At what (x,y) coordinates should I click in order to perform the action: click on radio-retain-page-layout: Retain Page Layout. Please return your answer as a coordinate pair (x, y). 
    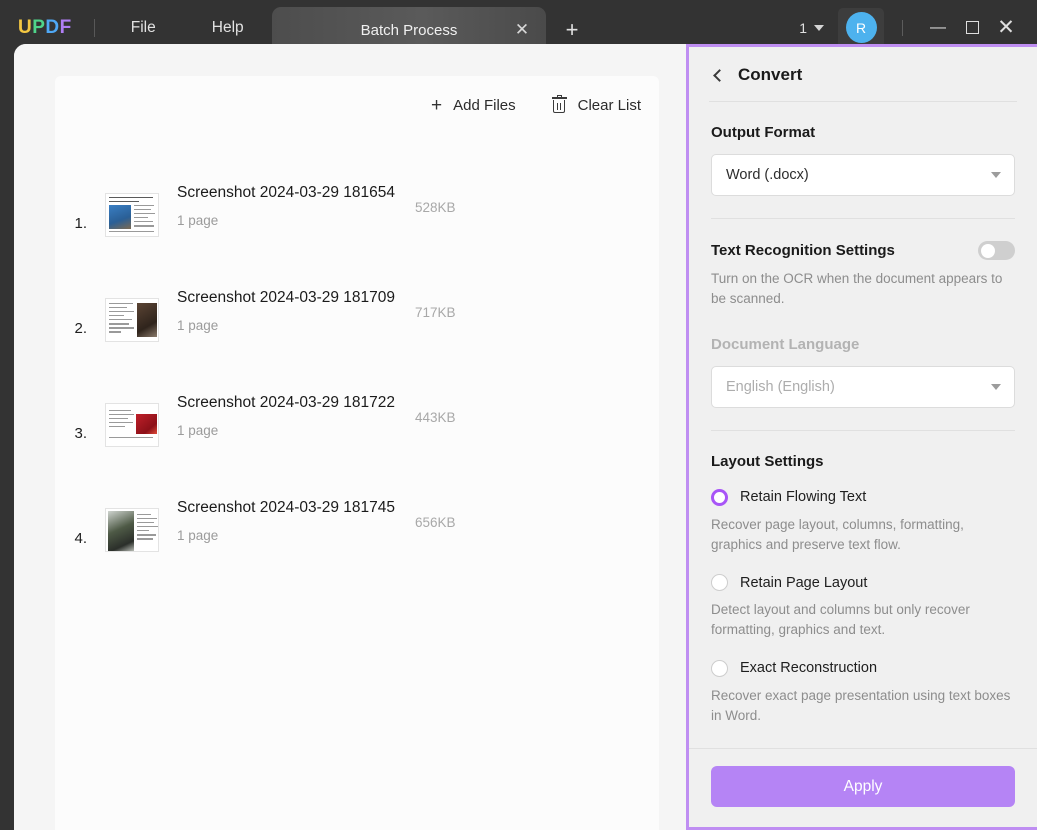
    Looking at the image, I should click on (863, 582).